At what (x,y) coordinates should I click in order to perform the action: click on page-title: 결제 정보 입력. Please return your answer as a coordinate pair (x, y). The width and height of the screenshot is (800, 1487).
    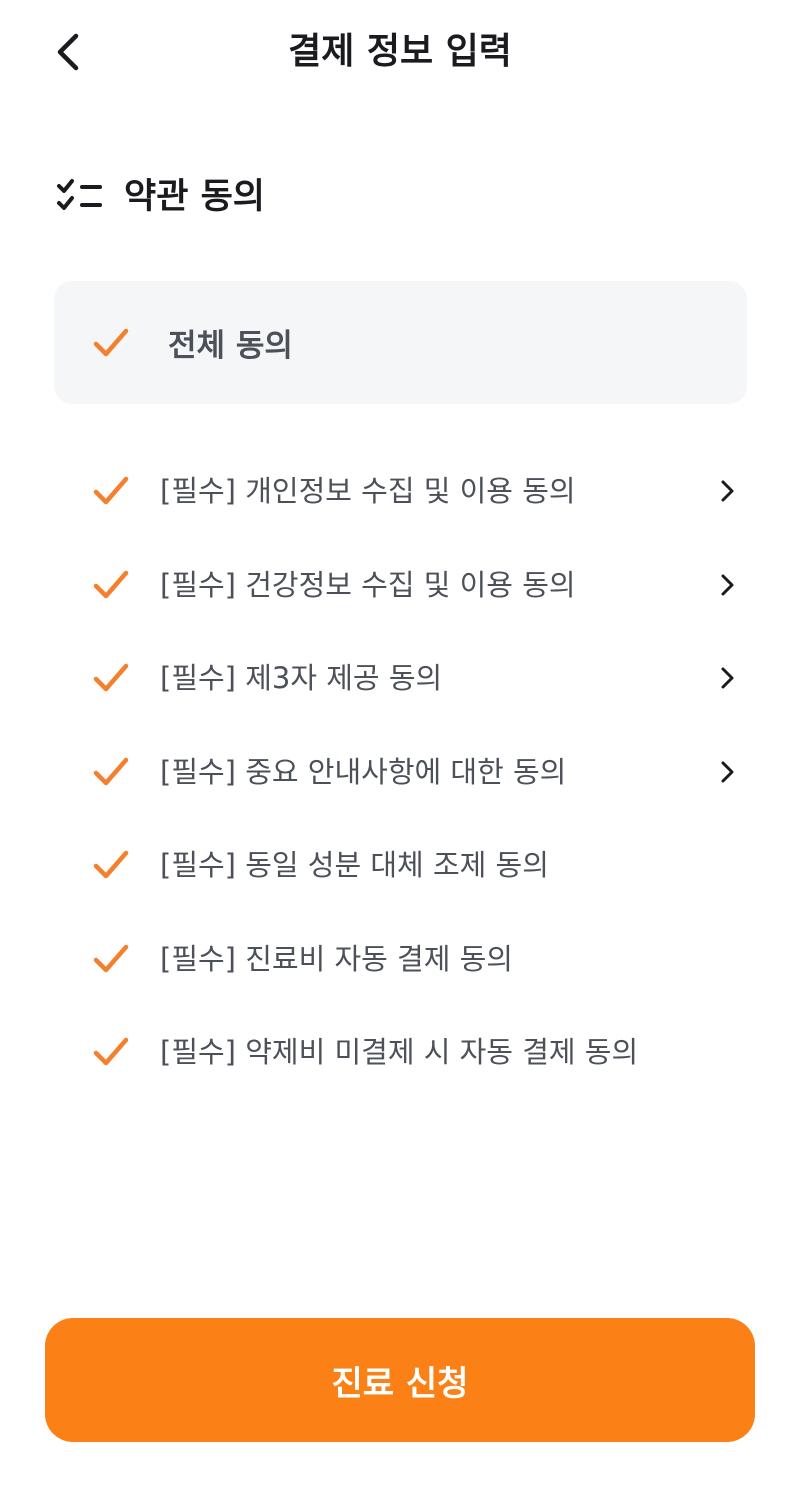
    Looking at the image, I should click on (400, 51).